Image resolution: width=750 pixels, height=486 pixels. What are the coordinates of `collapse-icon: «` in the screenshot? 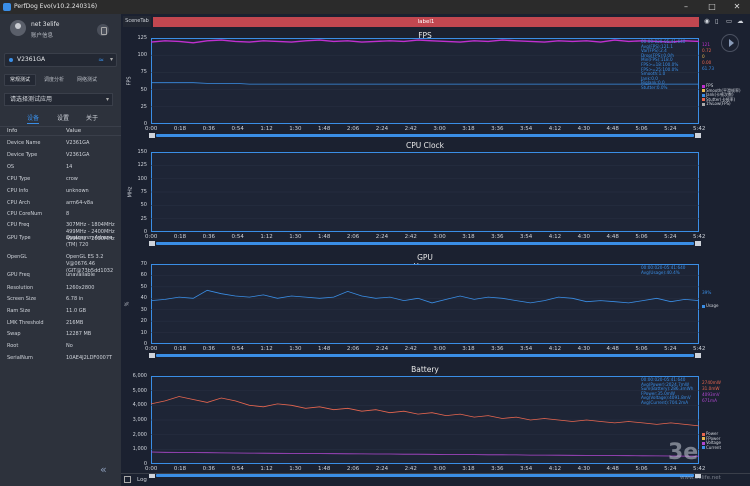 It's located at (103, 469).